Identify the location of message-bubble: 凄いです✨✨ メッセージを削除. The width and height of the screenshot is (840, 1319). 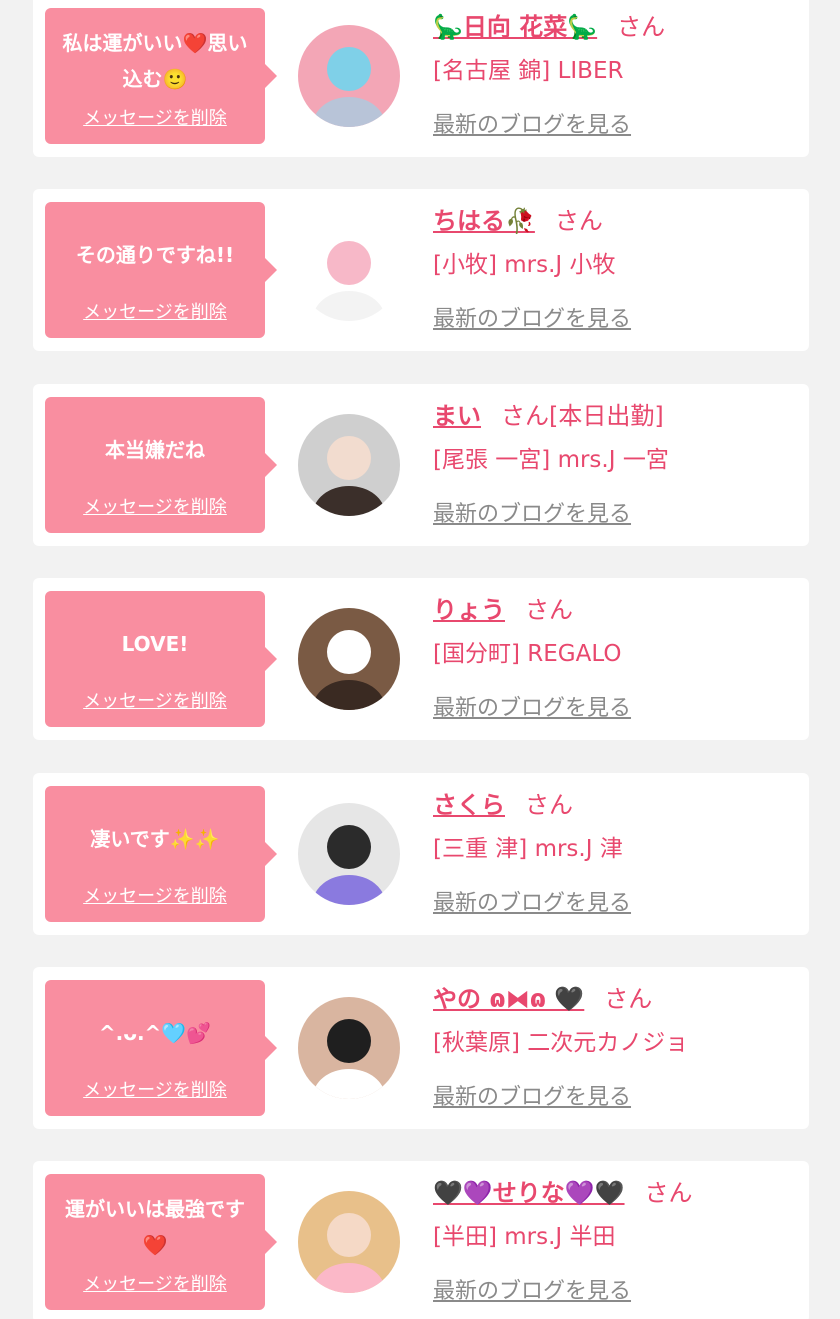
(161, 854).